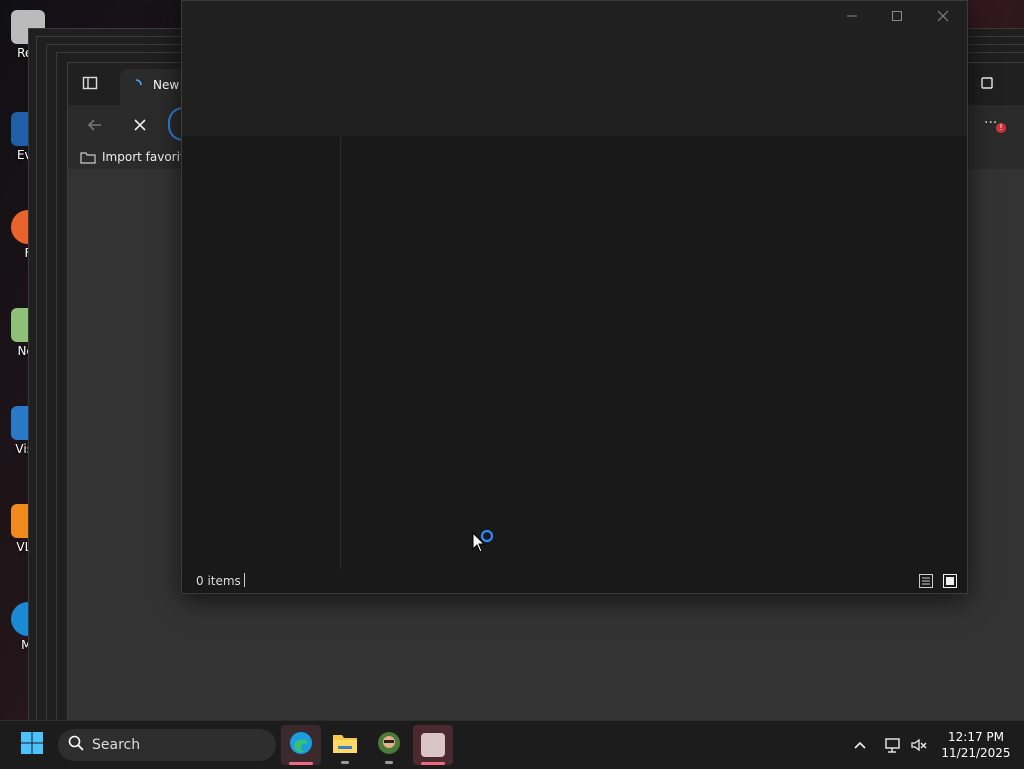 Image resolution: width=1024 pixels, height=769 pixels. What do you see at coordinates (76, 745) in the screenshot?
I see `search-icon` at bounding box center [76, 745].